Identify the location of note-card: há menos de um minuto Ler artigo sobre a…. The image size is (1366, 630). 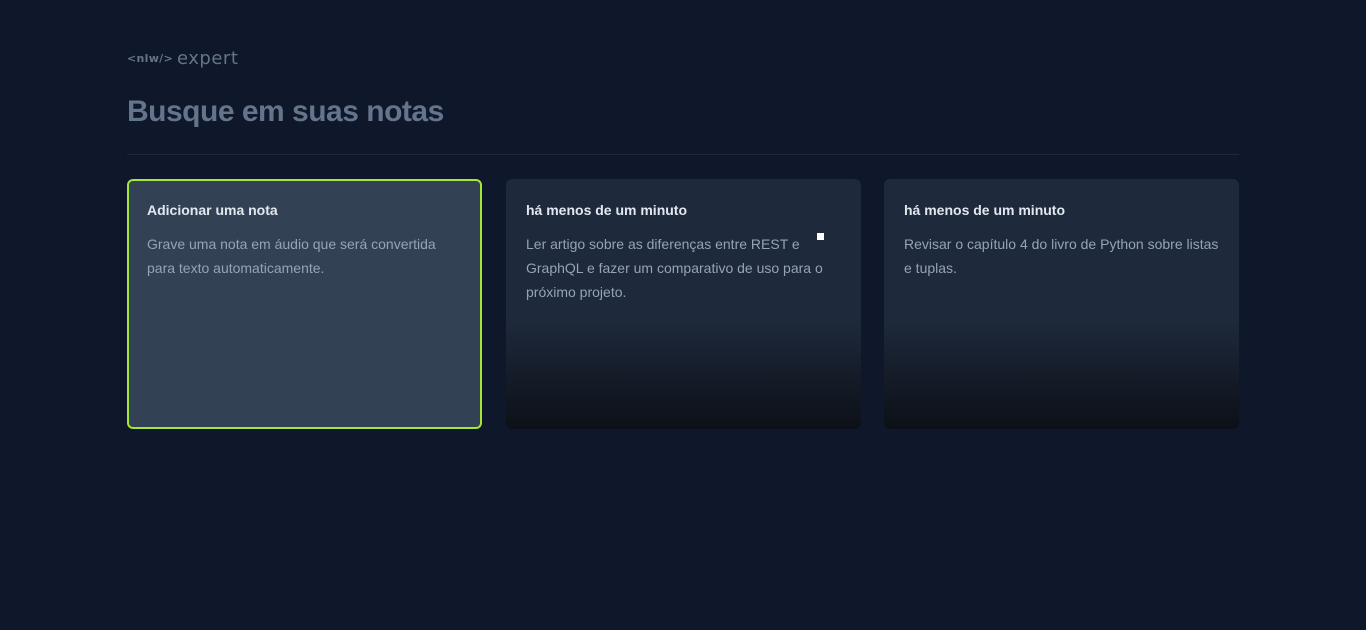
(683, 304).